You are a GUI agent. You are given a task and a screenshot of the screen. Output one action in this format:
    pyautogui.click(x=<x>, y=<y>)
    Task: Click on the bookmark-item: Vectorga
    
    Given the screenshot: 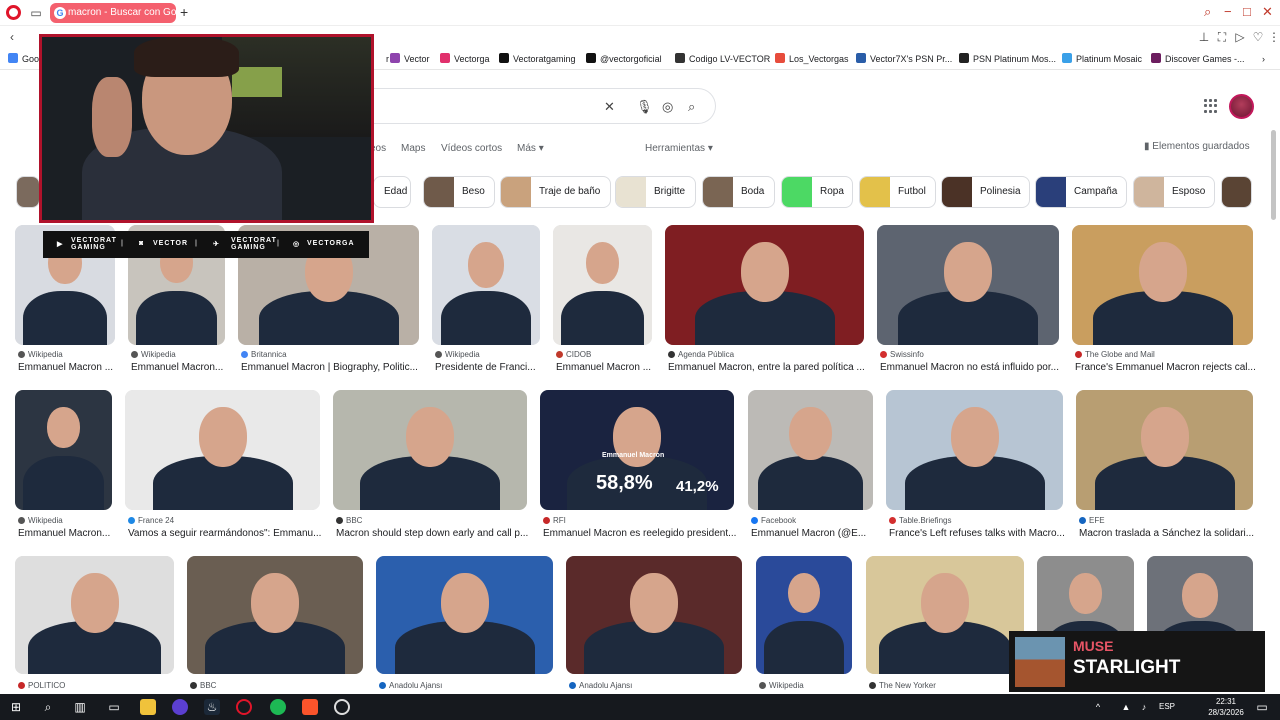 What is the action you would take?
    pyautogui.click(x=465, y=59)
    